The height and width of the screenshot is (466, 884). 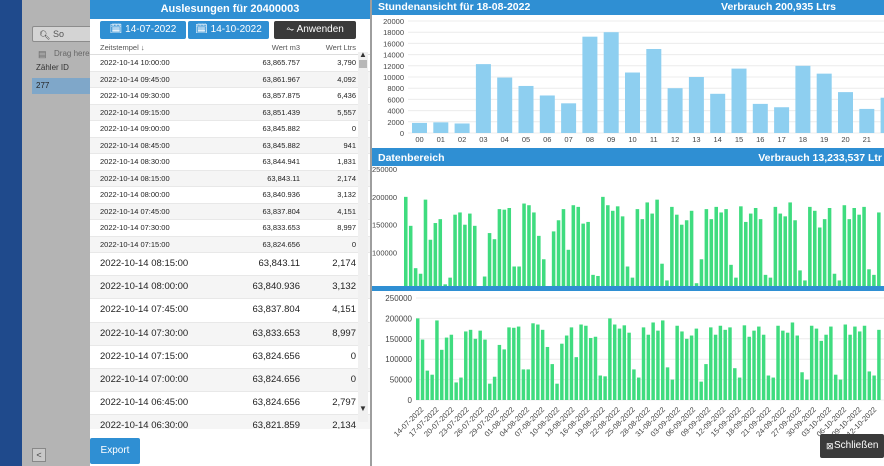 I want to click on close-button: ⊠ Schließen, so click(x=852, y=446).